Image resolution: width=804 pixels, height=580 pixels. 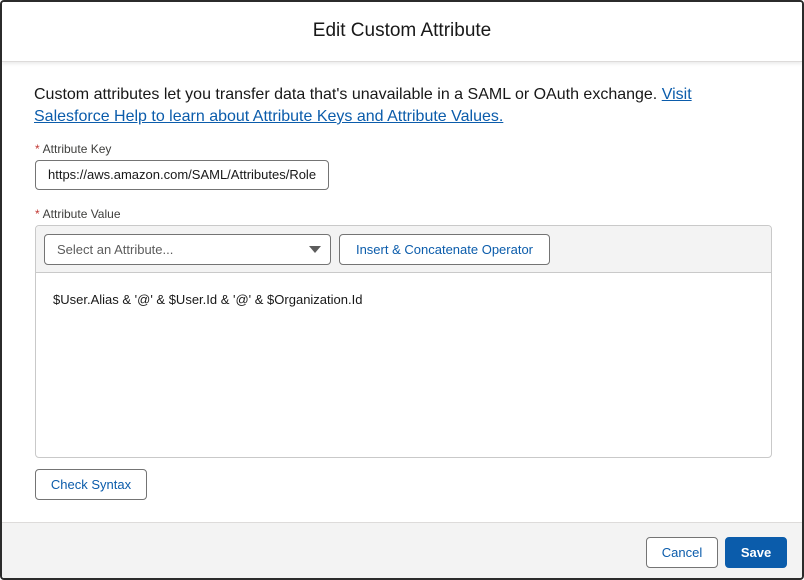 What do you see at coordinates (444, 249) in the screenshot?
I see `insert-concatenate-operator-button: Insert & Concatenate Operator` at bounding box center [444, 249].